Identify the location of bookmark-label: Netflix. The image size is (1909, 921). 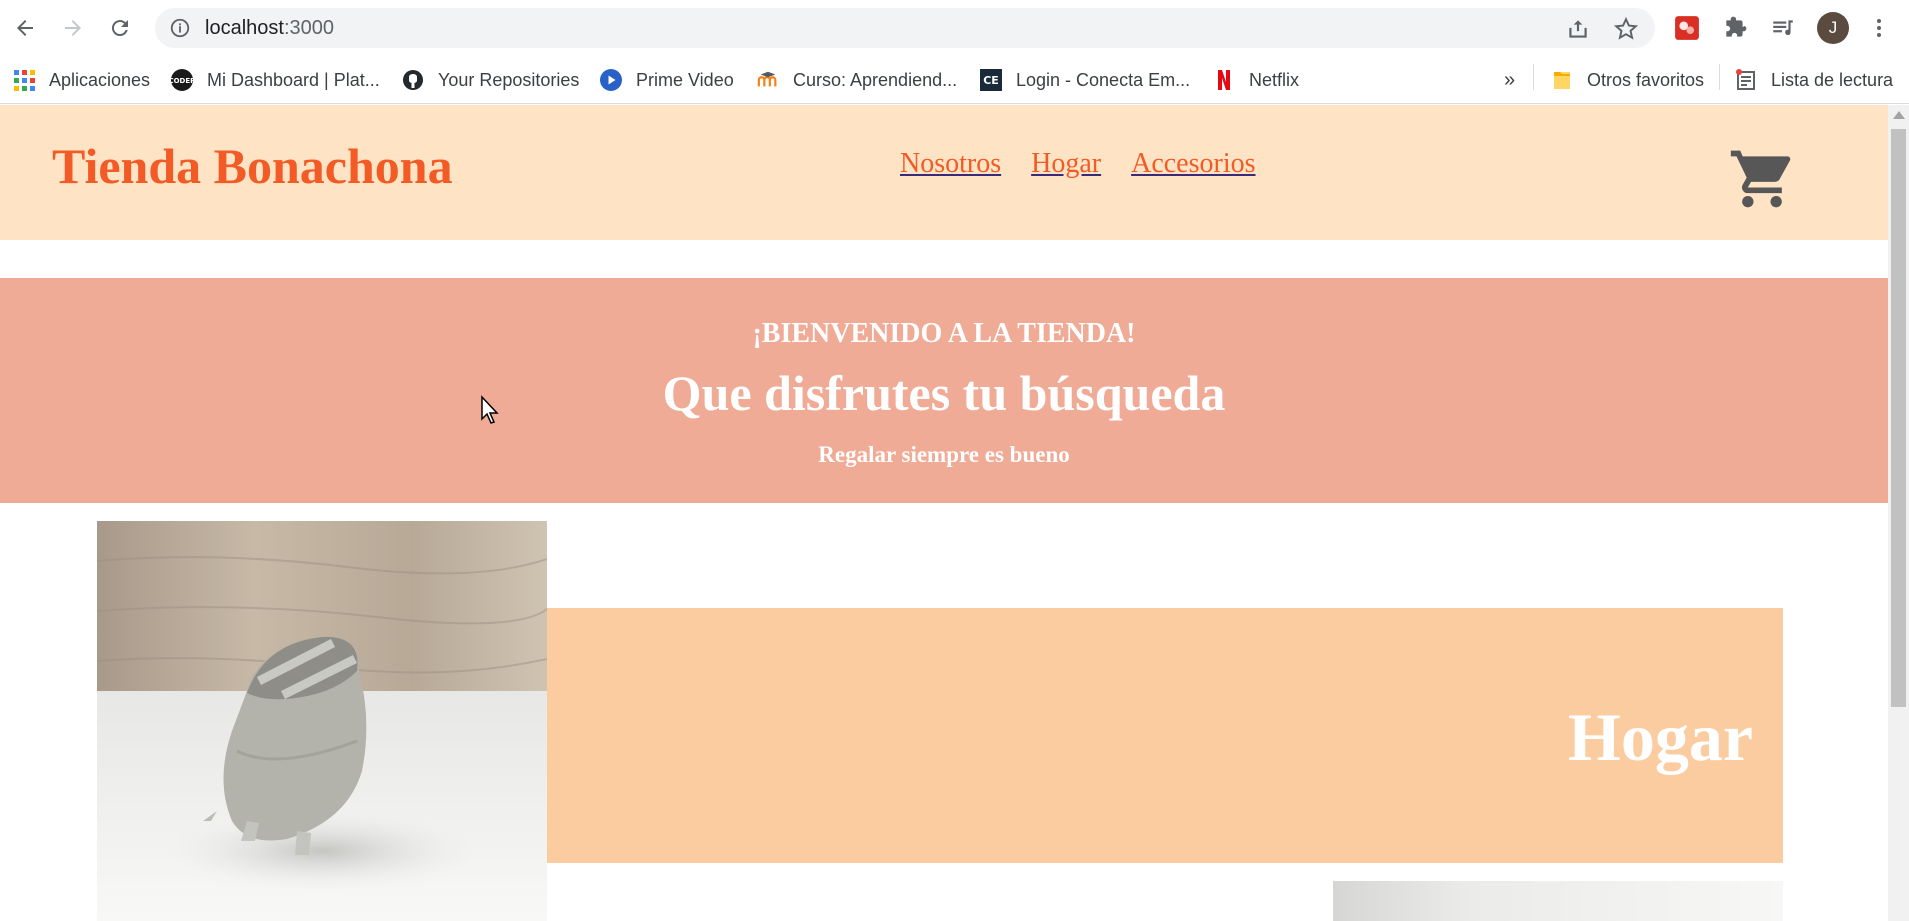
(1274, 79).